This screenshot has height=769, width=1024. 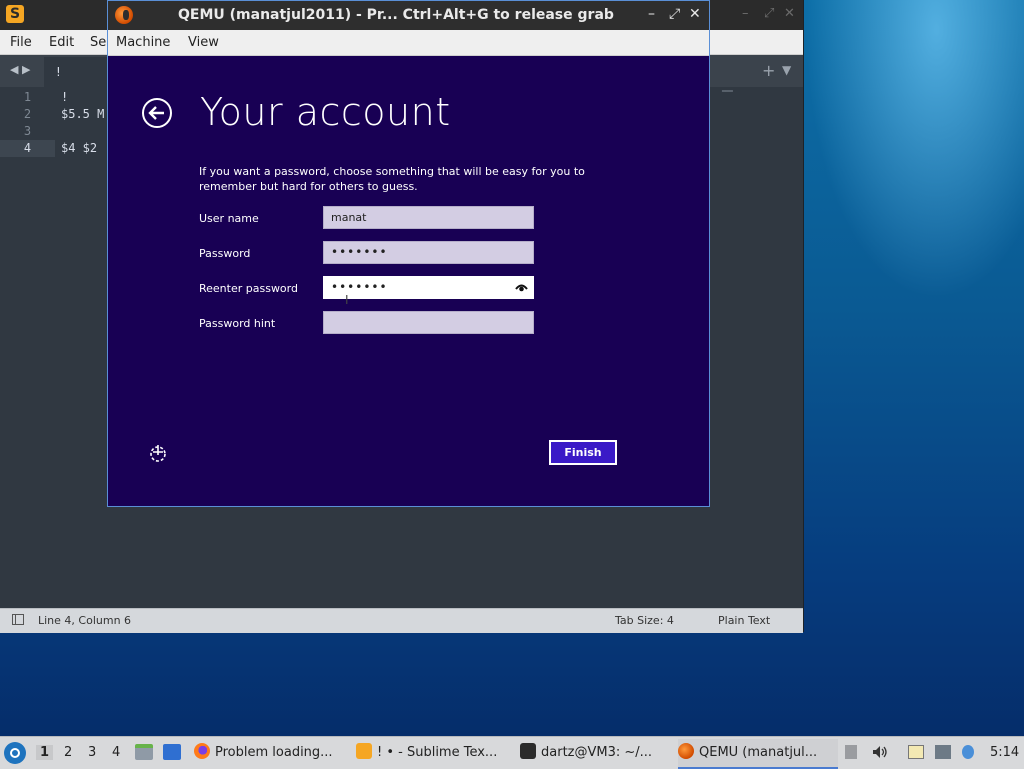 I want to click on sublime-statusbar: Line 4, Column 6 Tab Size: 4 Plain Text, so click(x=401, y=620).